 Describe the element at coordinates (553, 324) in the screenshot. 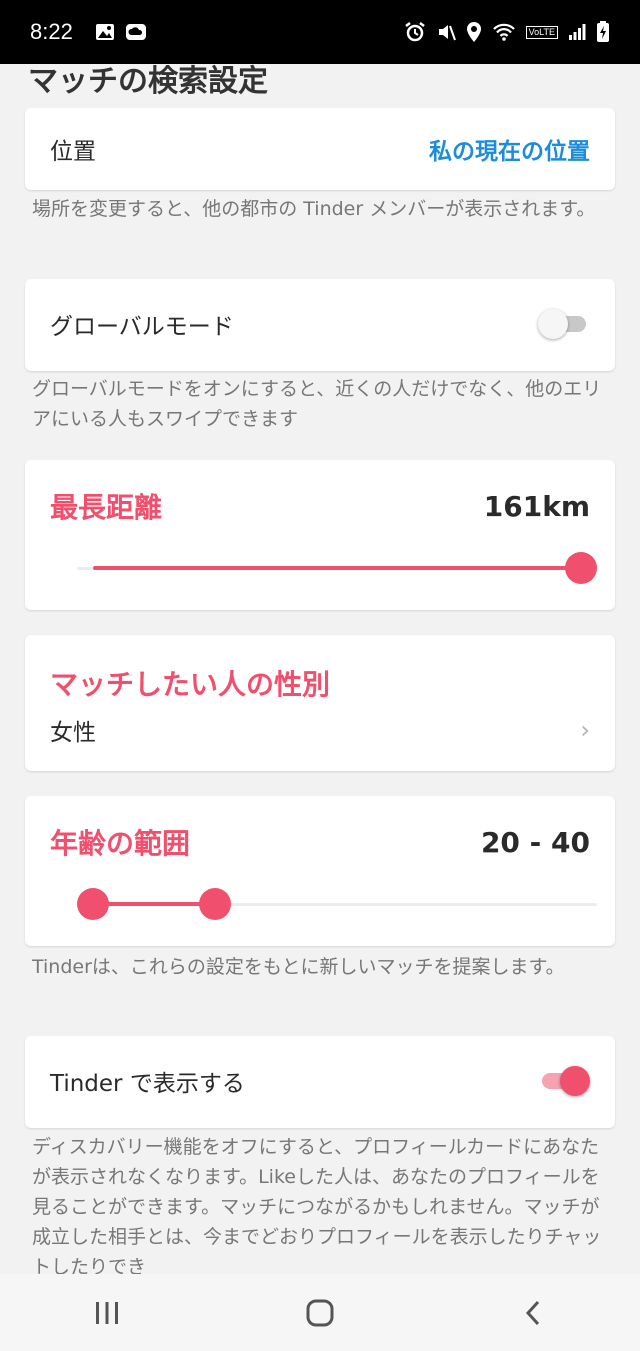

I see `global-mode-toggle-knob` at that location.